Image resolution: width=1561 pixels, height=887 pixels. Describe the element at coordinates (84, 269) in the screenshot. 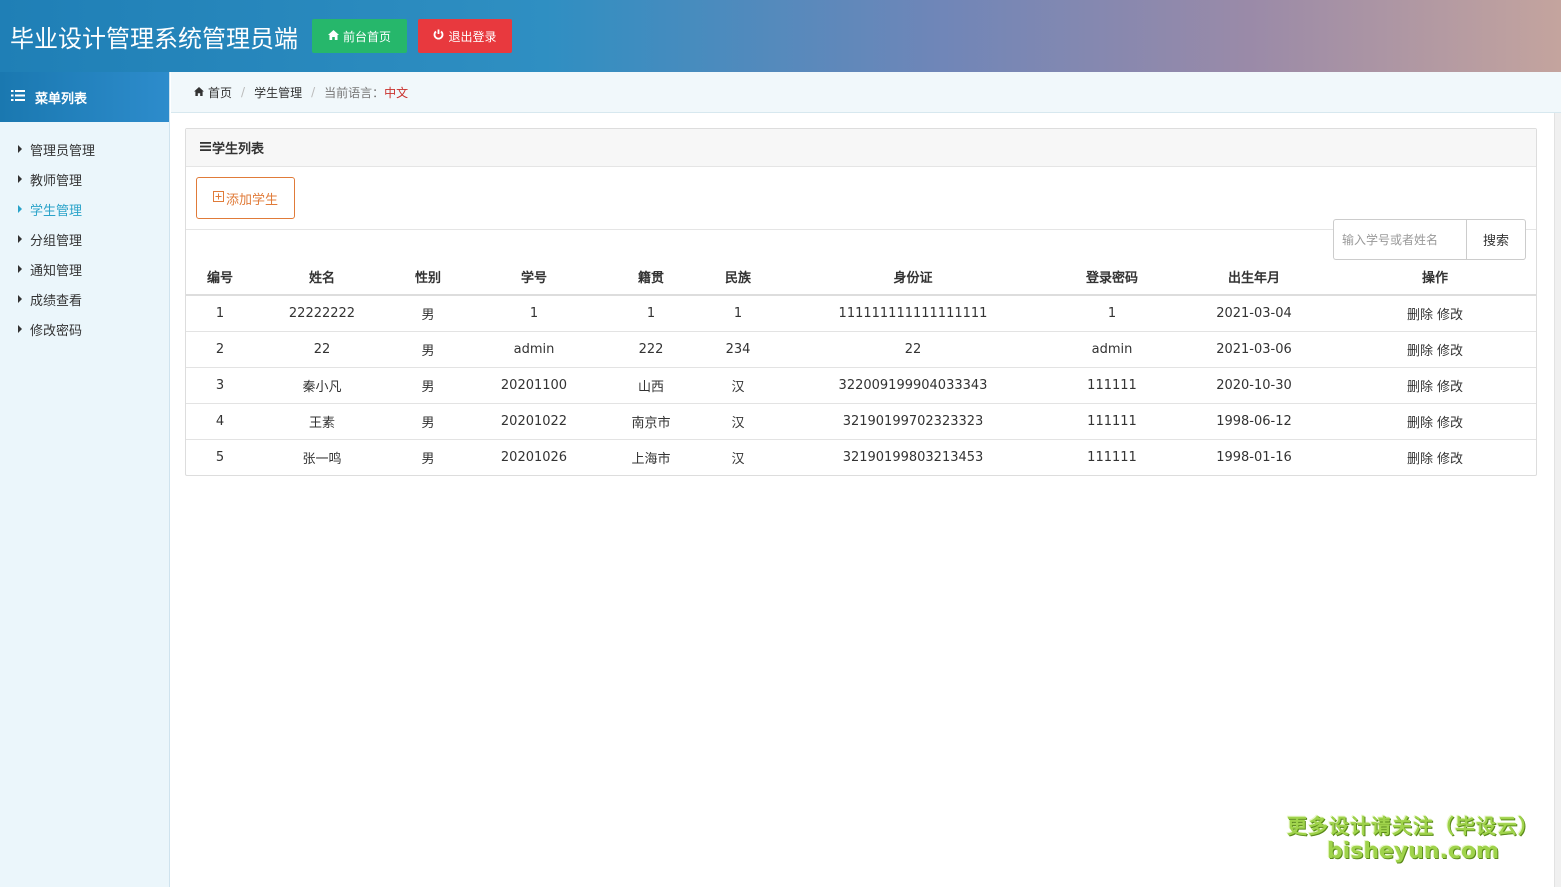

I see `sidebar-item-notices: 通知管理` at that location.